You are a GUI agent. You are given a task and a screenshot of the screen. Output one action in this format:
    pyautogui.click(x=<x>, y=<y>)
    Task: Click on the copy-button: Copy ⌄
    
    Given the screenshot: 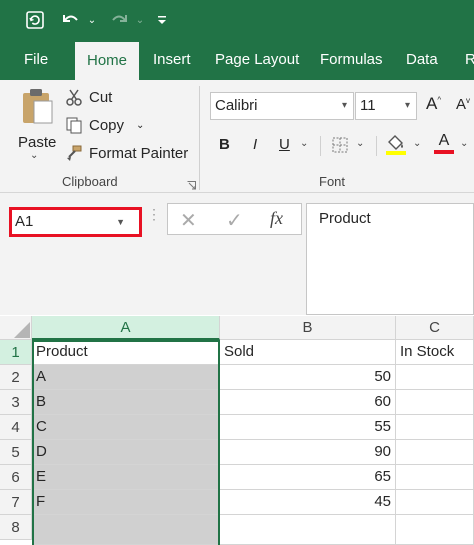 What is the action you would take?
    pyautogui.click(x=104, y=125)
    